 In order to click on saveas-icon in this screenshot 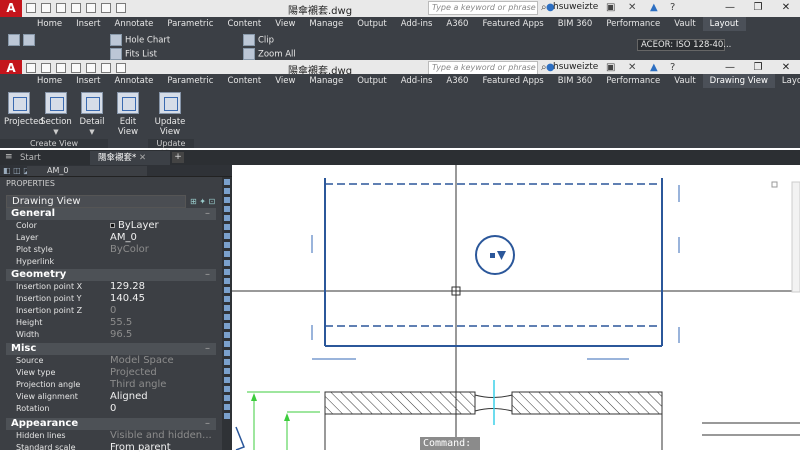, I will do `click(76, 68)`.